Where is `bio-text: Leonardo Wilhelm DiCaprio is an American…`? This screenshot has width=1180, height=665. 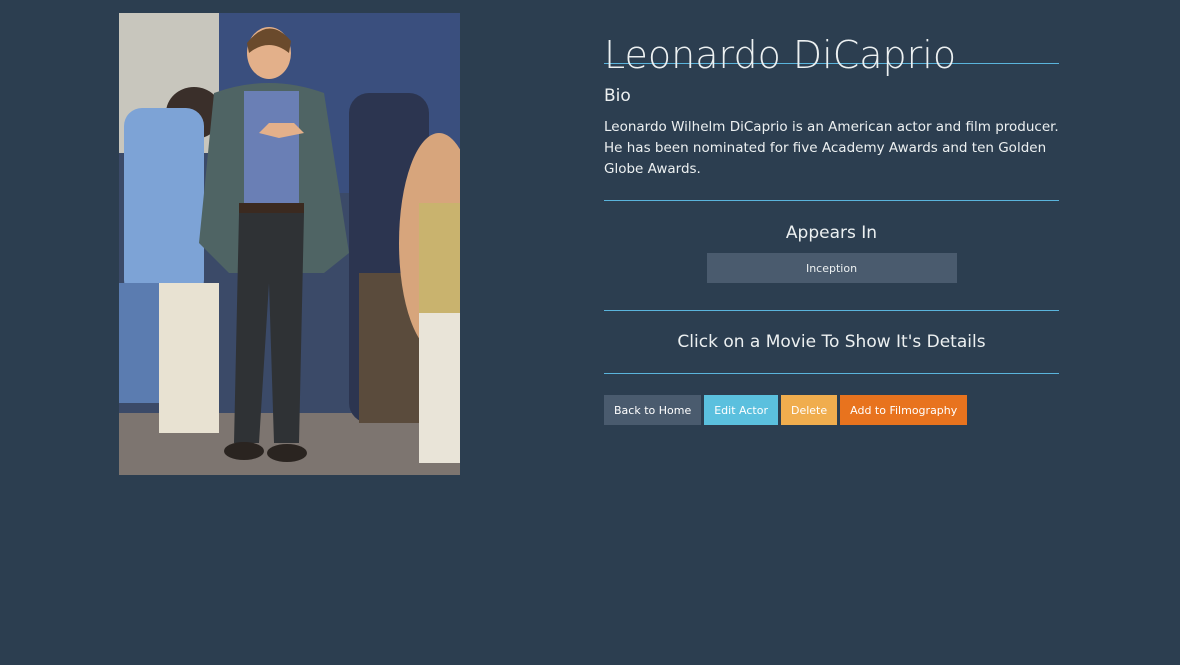 bio-text: Leonardo Wilhelm DiCaprio is an American… is located at coordinates (831, 148).